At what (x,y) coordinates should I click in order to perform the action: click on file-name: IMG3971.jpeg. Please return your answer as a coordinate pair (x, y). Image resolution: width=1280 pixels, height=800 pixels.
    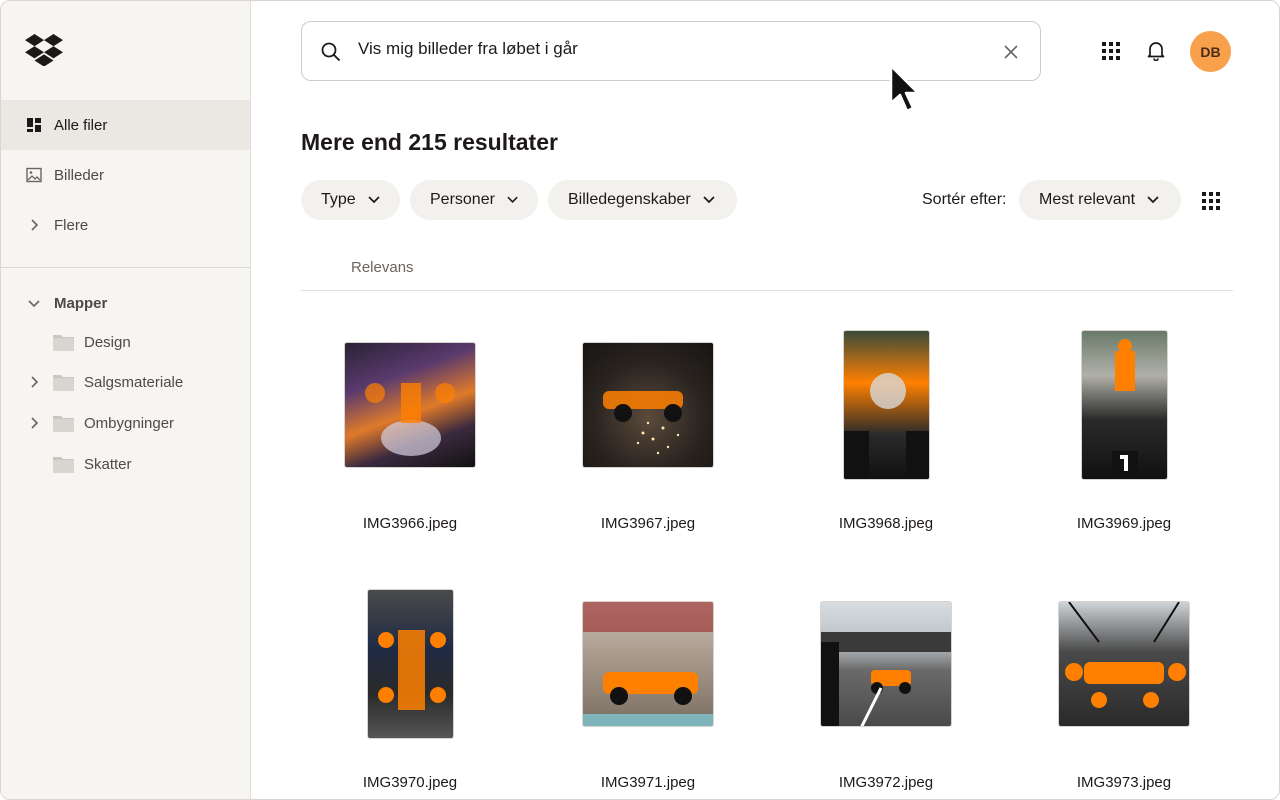
    Looking at the image, I should click on (648, 782).